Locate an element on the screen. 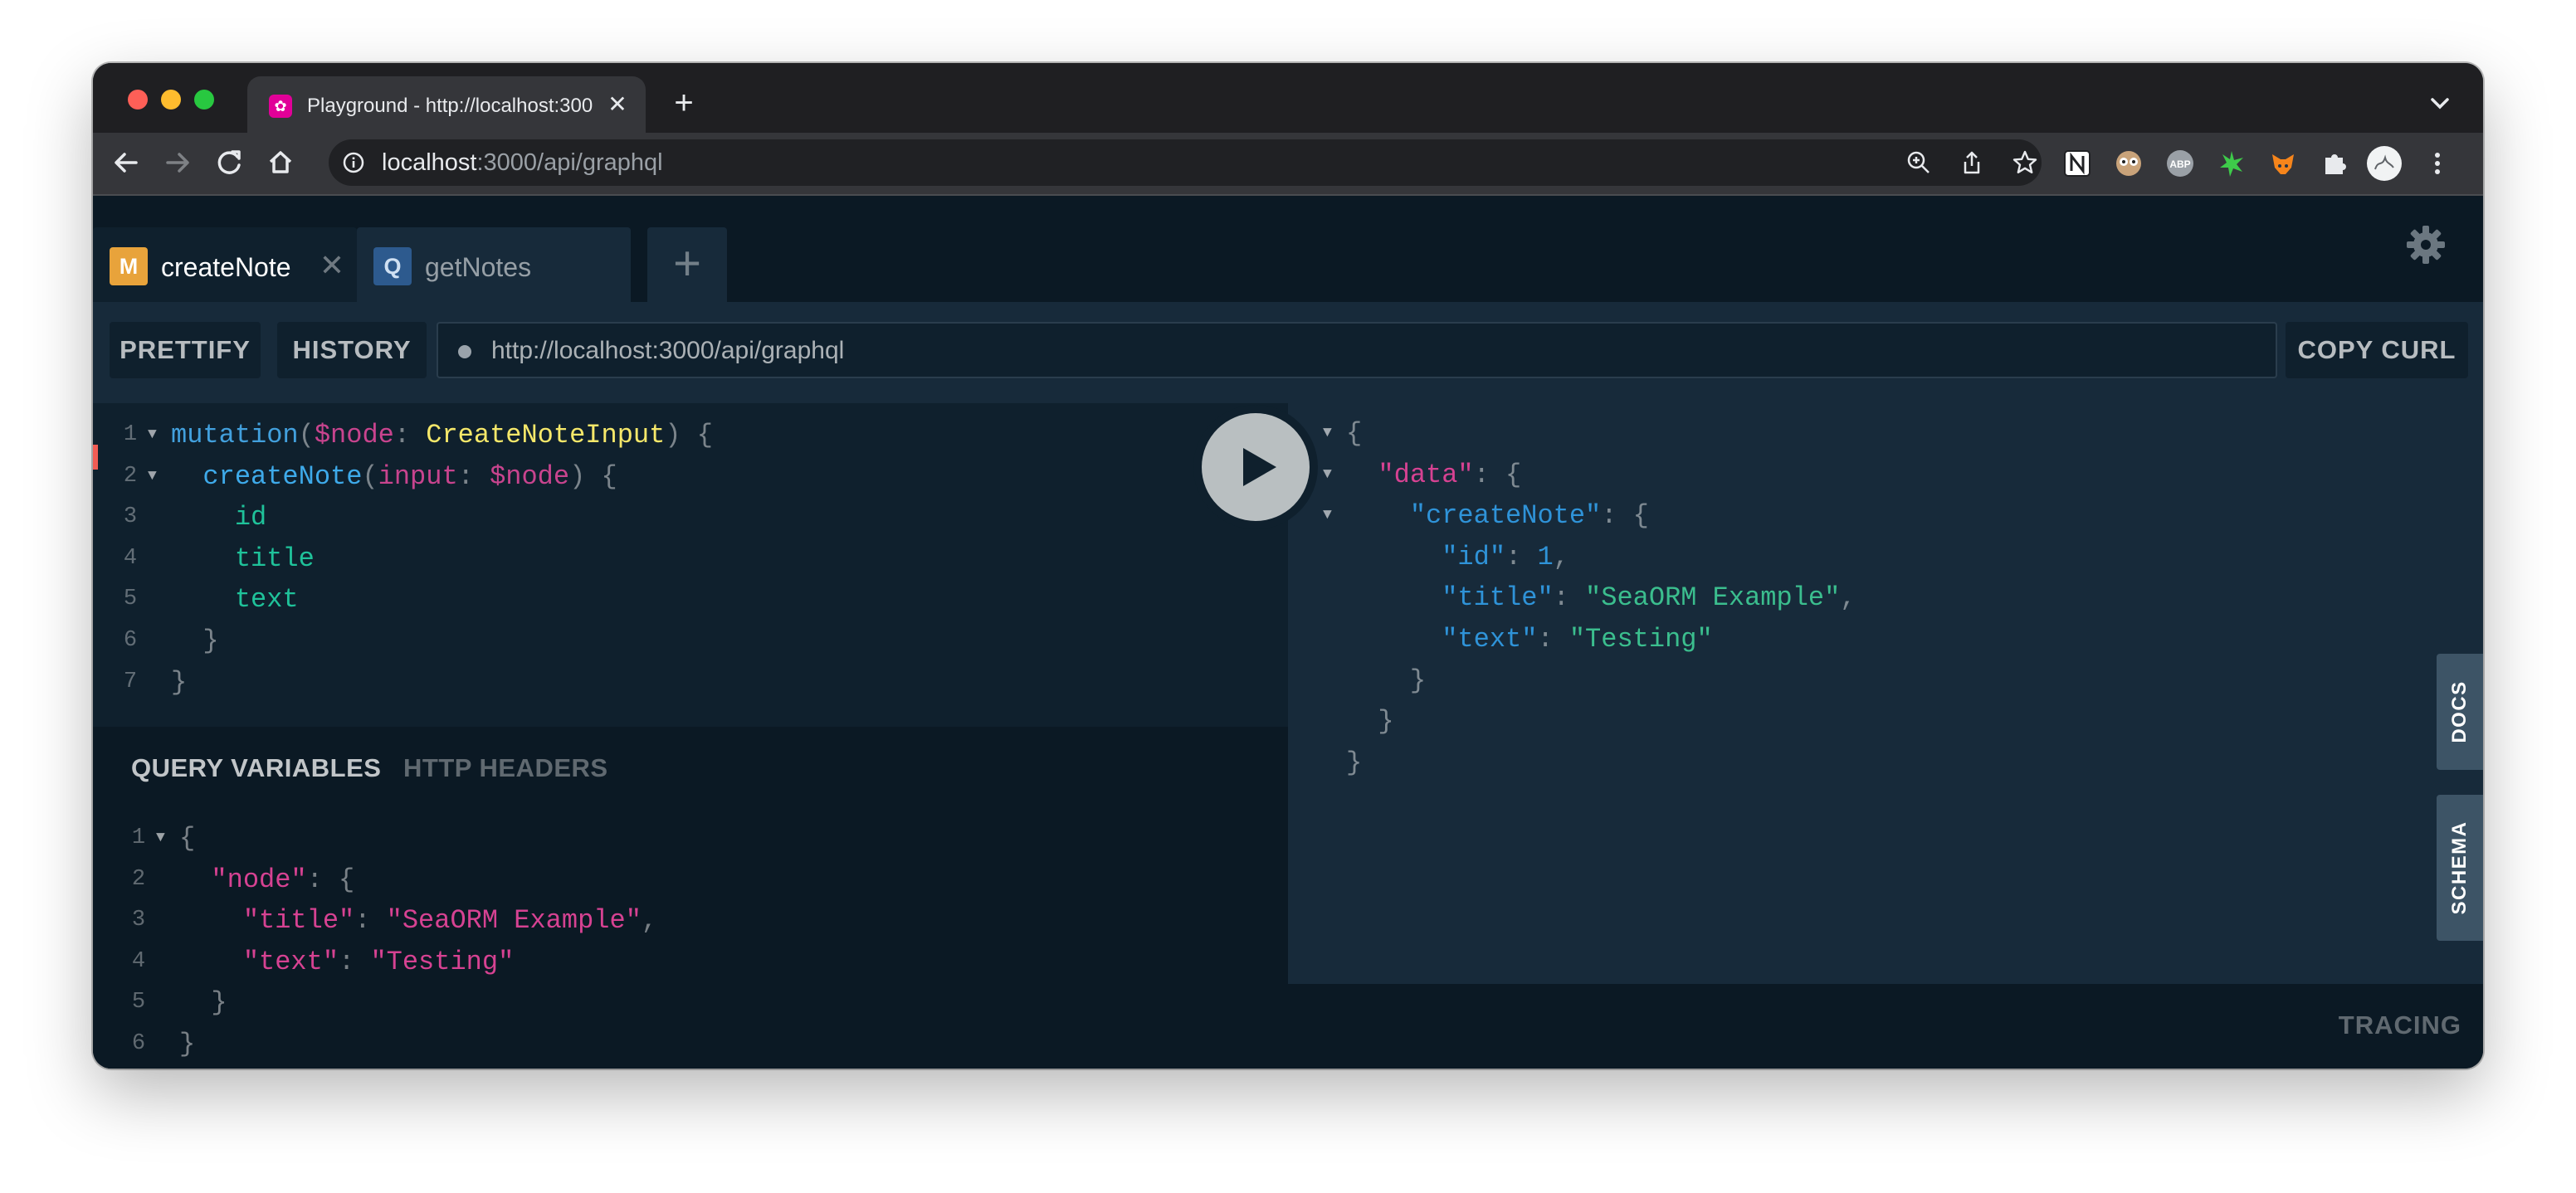  tab-label: getNotes is located at coordinates (479, 267).